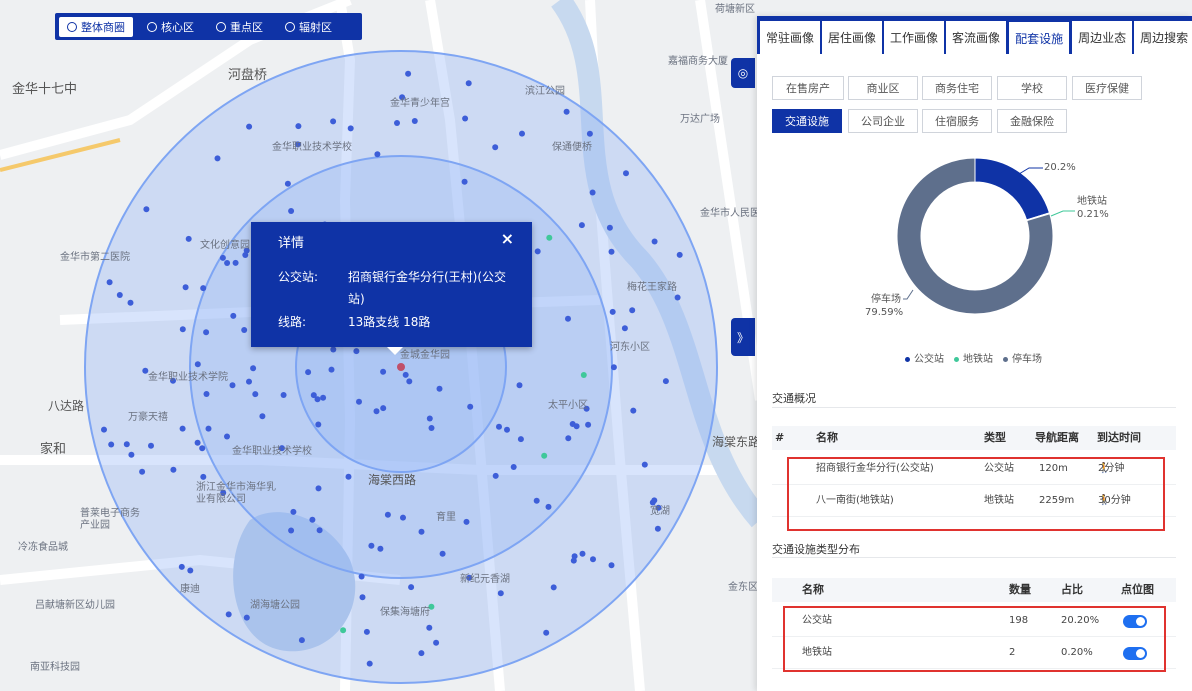  What do you see at coordinates (743, 73) in the screenshot?
I see `locate-button: ◎` at bounding box center [743, 73].